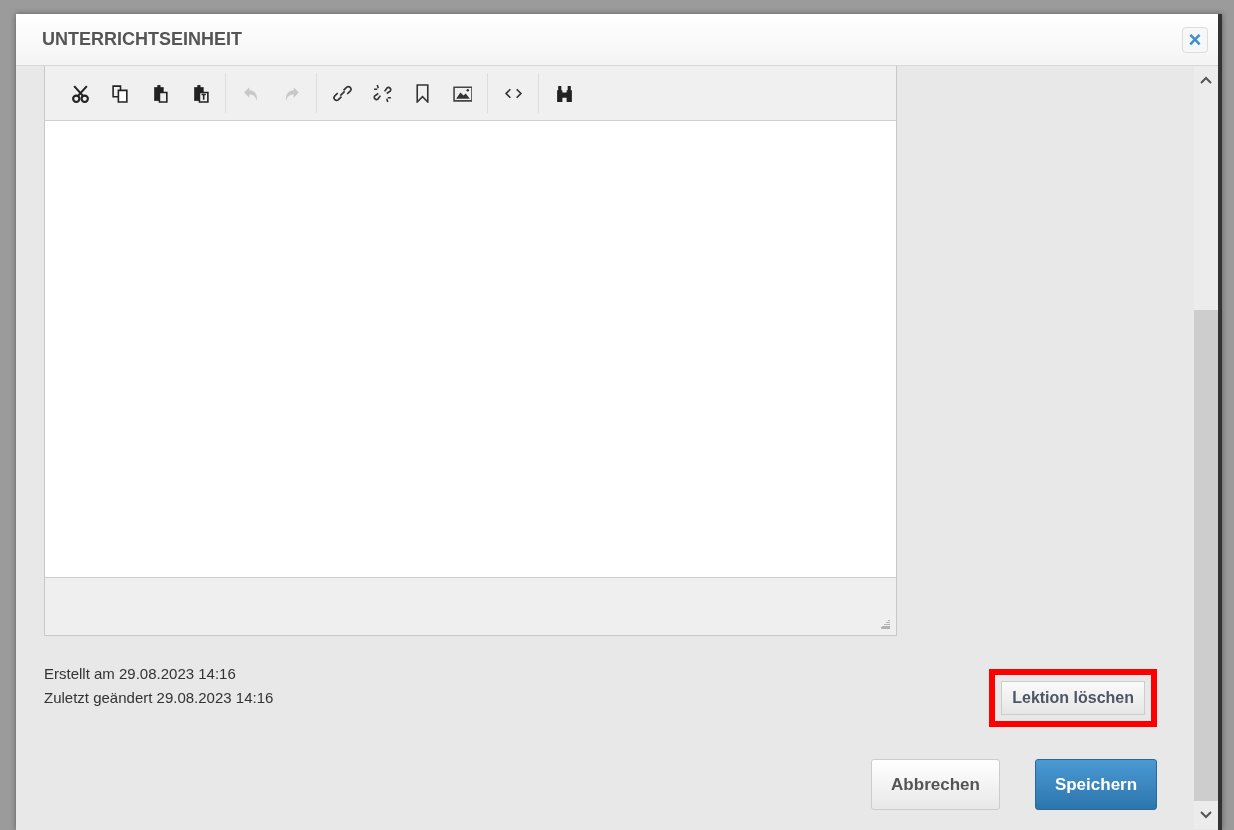  I want to click on scrollbar, so click(1206, 447).